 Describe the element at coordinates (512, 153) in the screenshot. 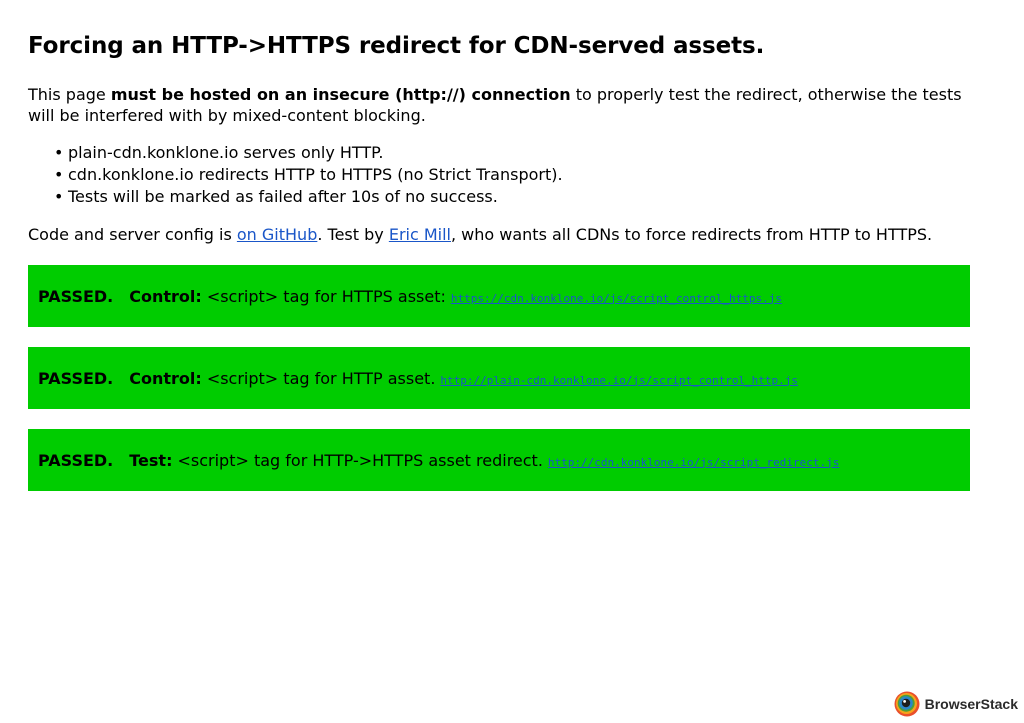

I see `list-item: • plain-cdn.konklone.io serves only HTTP.` at that location.